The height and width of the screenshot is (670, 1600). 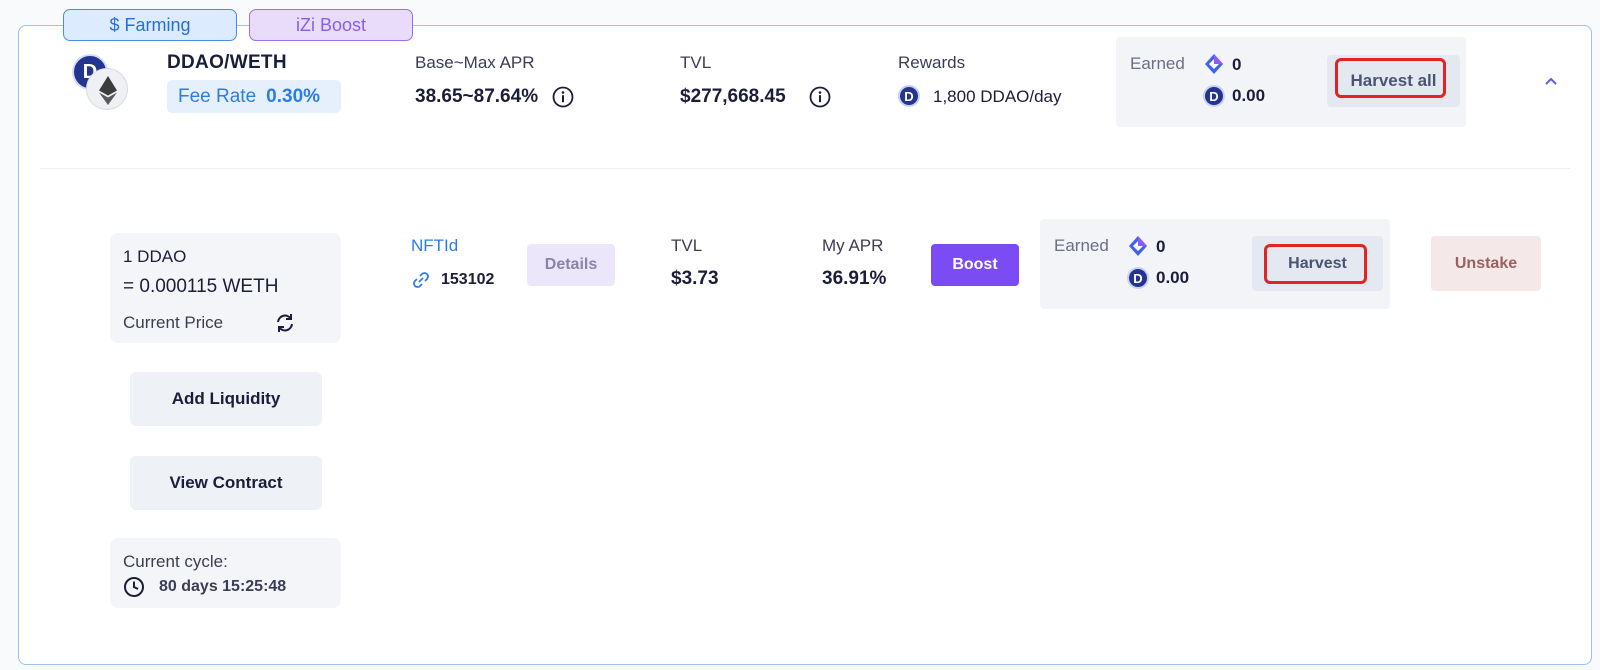 What do you see at coordinates (1551, 81) in the screenshot?
I see `chevron-up-icon` at bounding box center [1551, 81].